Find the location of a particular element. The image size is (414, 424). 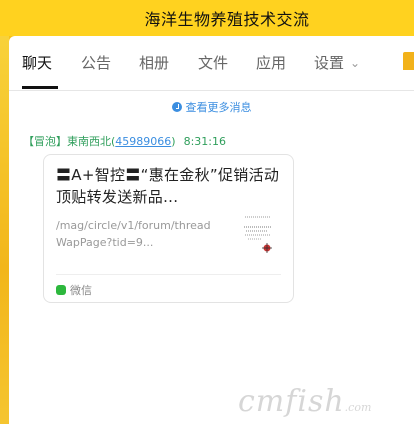

tab-chat: 聊天 is located at coordinates (37, 62).